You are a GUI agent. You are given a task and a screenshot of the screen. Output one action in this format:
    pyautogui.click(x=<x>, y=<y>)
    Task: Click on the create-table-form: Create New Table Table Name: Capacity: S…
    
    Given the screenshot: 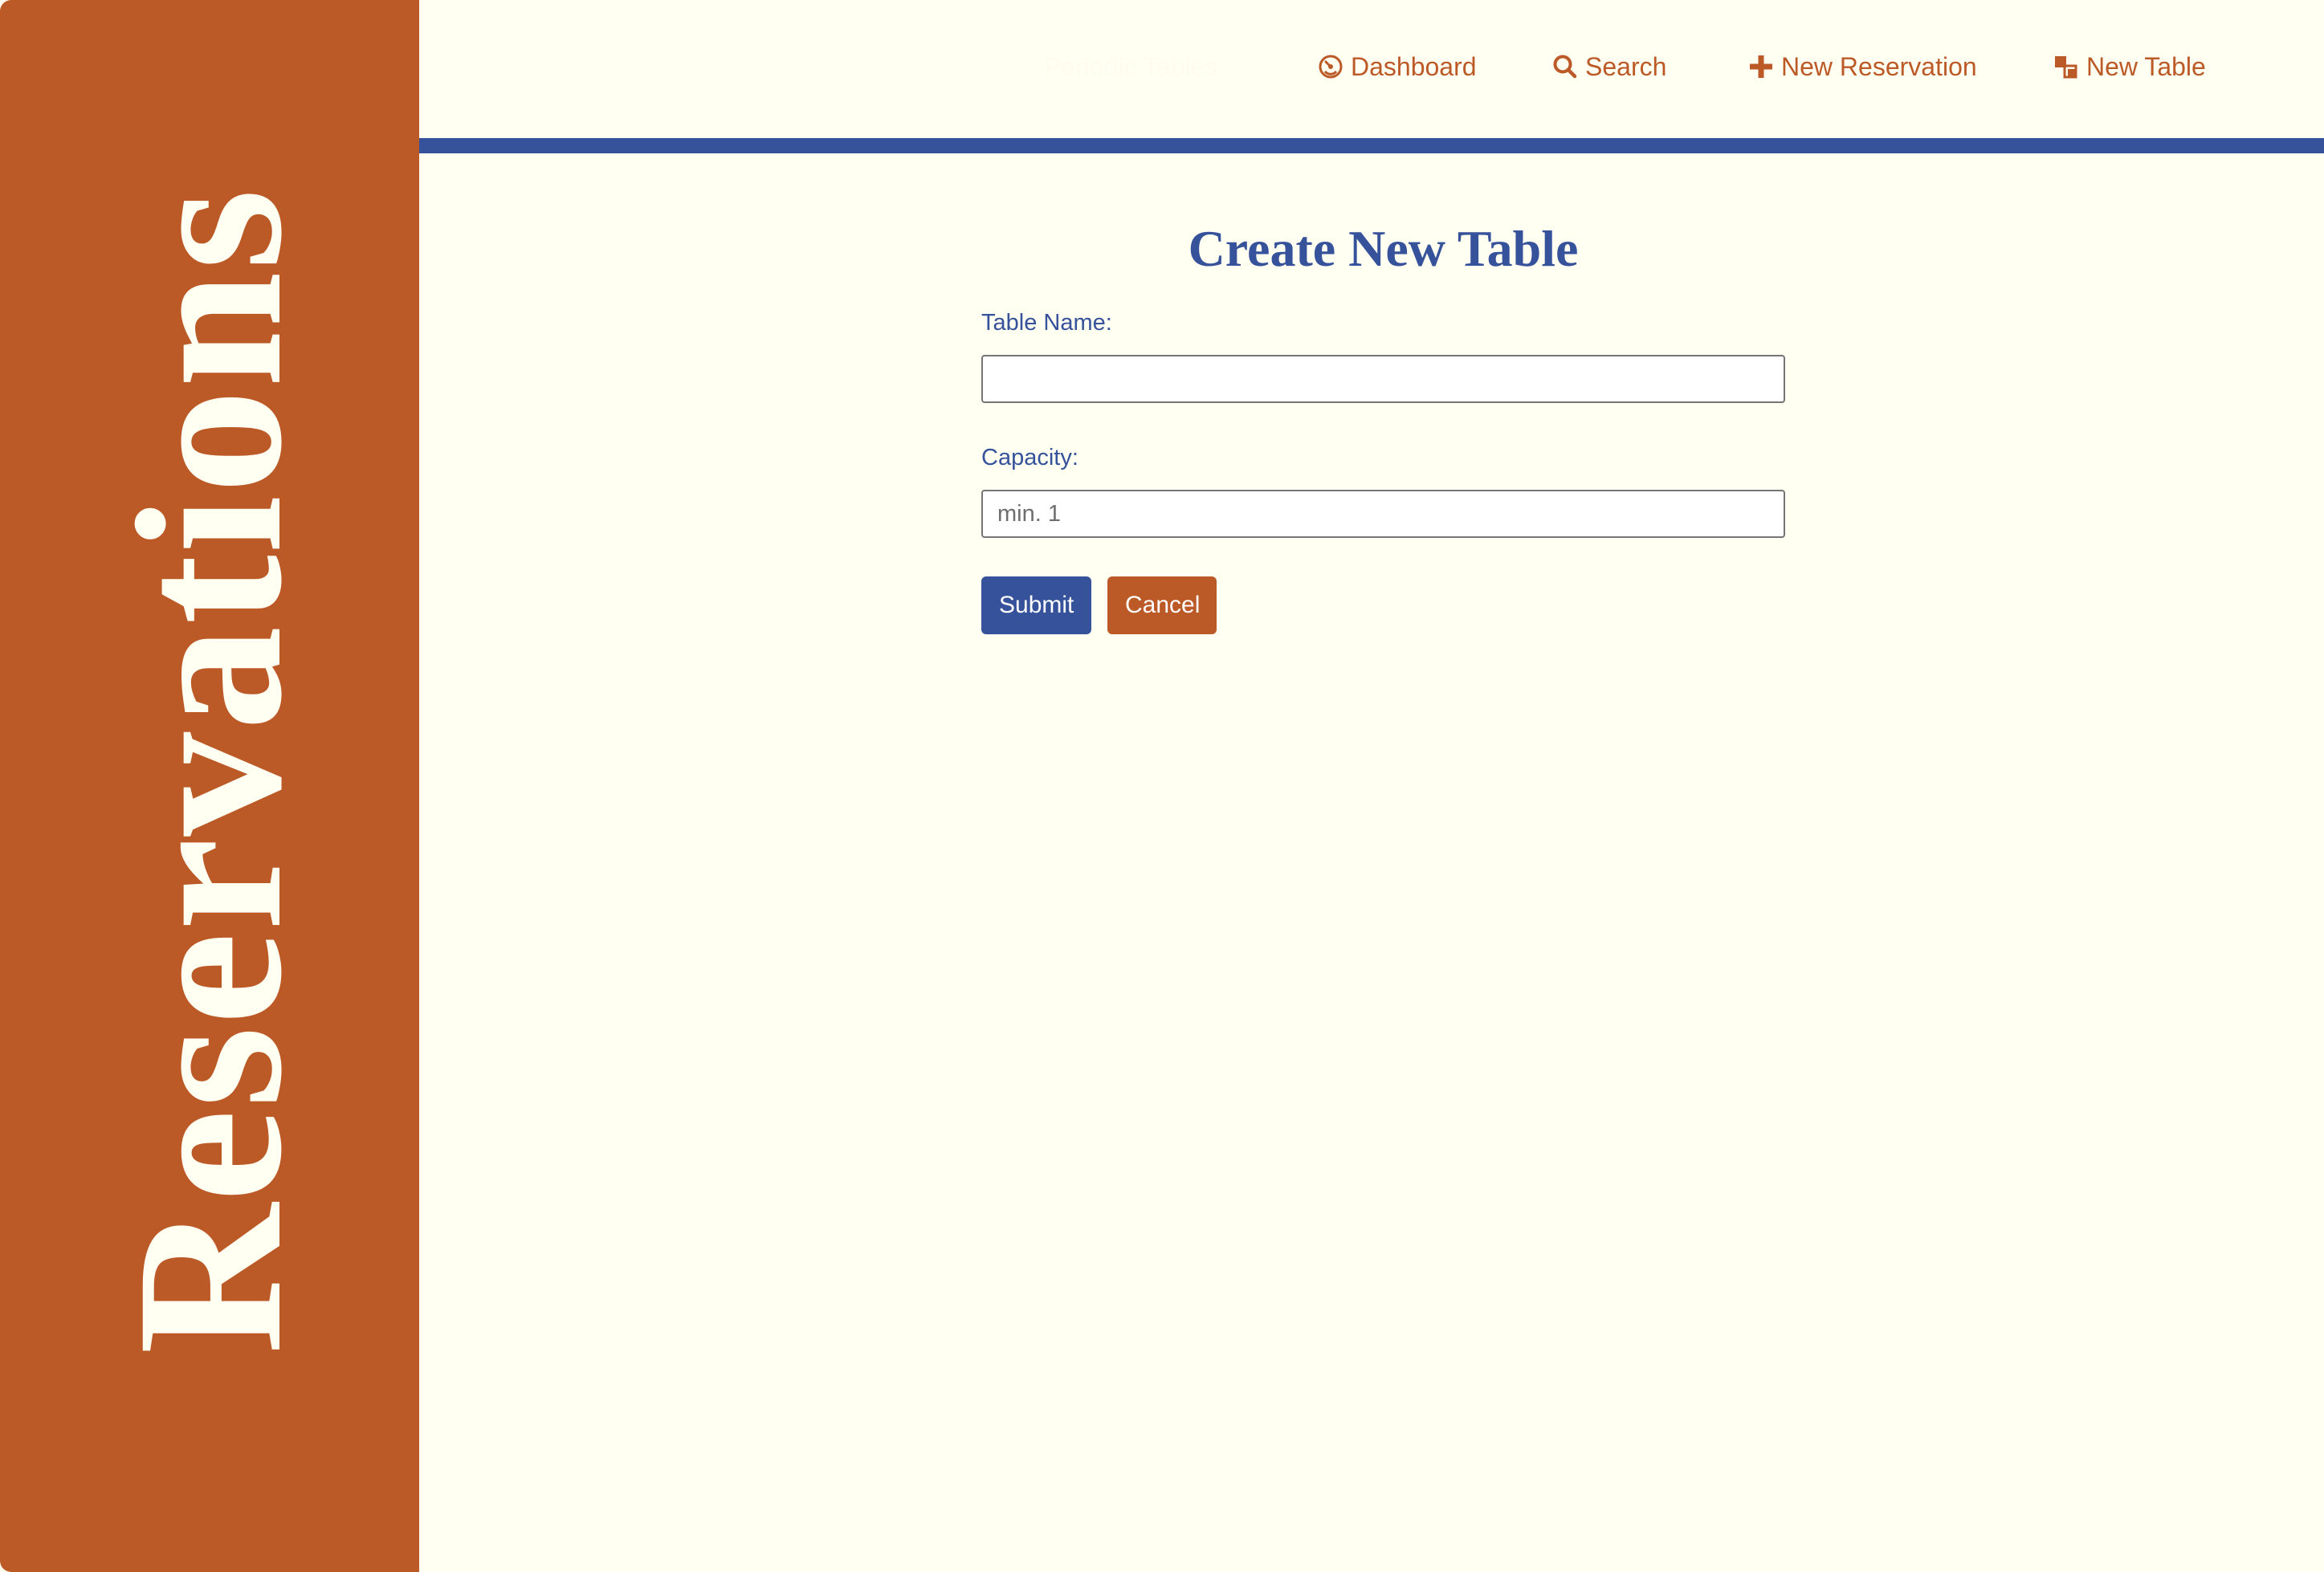 What is the action you would take?
    pyautogui.click(x=1383, y=421)
    